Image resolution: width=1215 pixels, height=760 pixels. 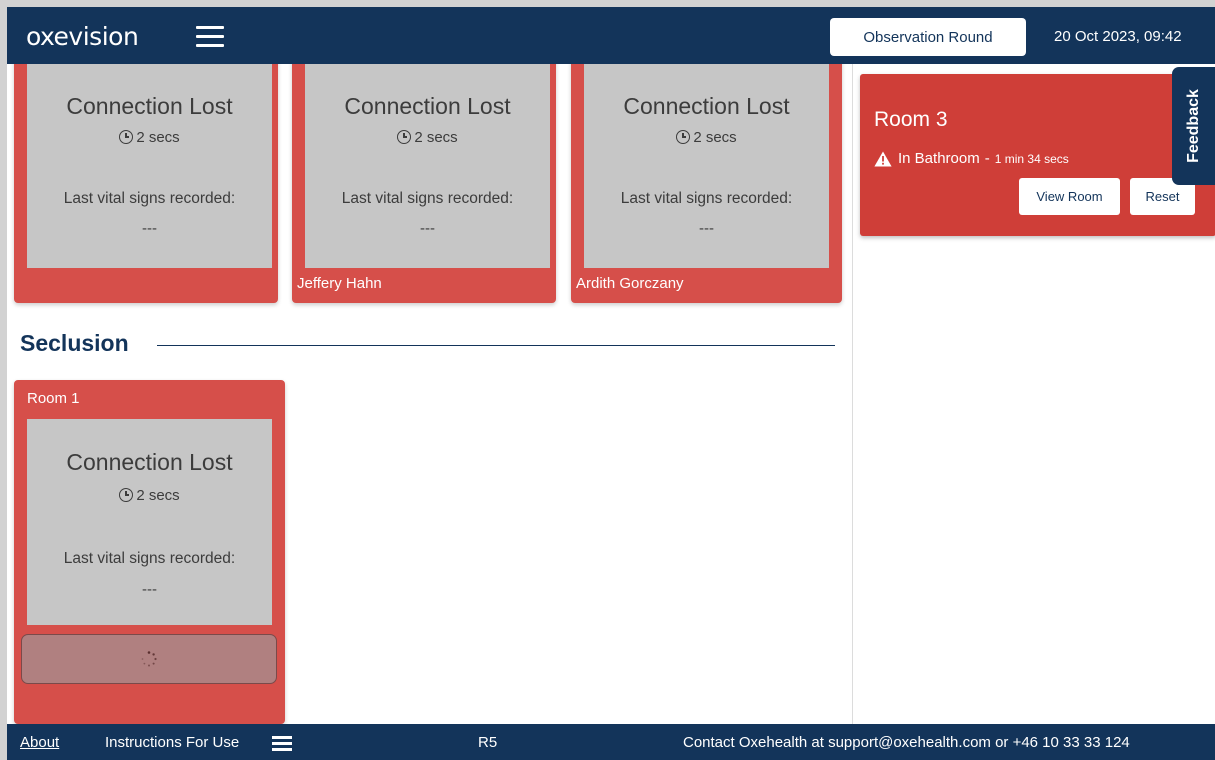 I want to click on view-room-button: View Room, so click(x=1069, y=196).